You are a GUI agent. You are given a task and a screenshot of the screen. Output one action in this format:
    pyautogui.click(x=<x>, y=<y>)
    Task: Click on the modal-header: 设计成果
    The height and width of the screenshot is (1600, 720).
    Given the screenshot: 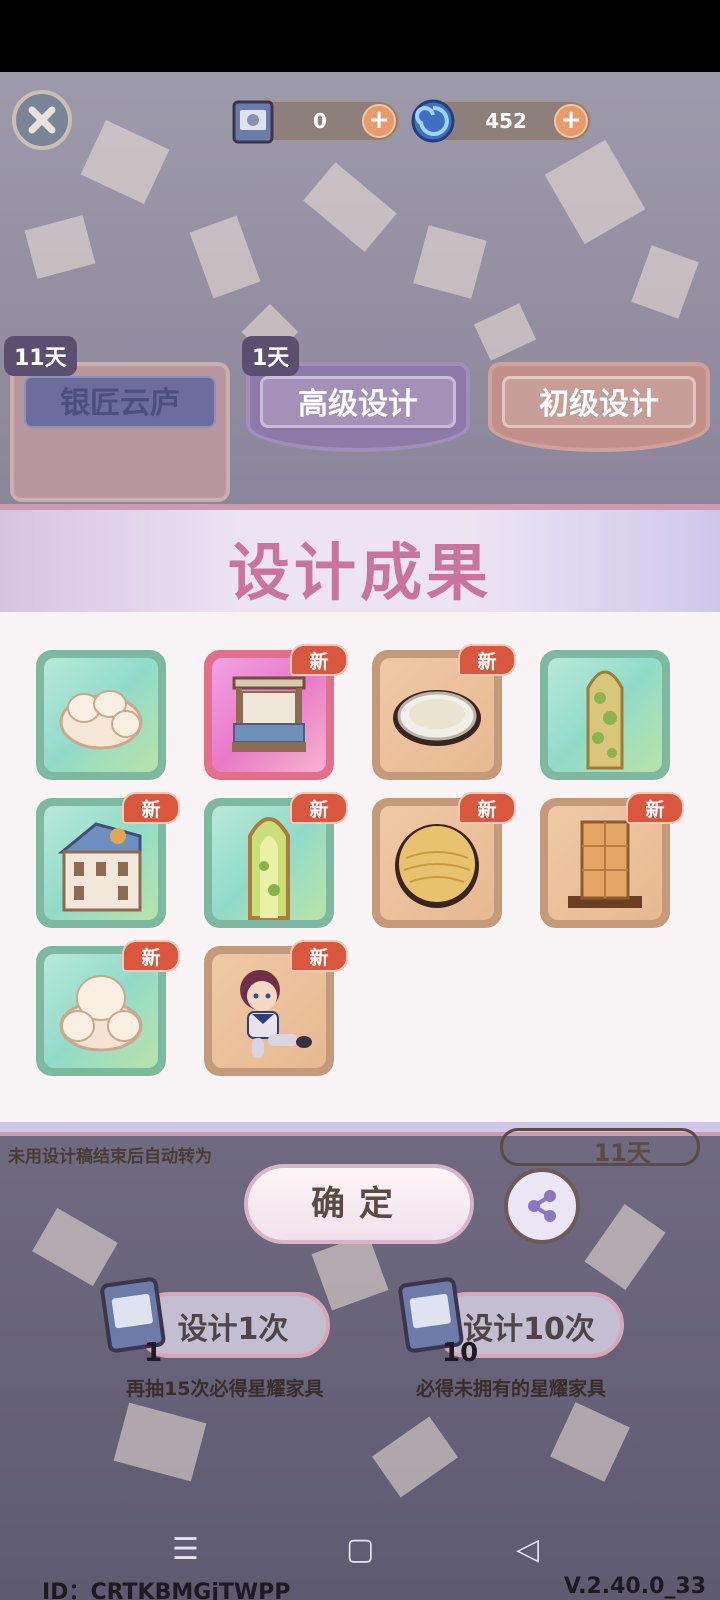 What is the action you would take?
    pyautogui.click(x=360, y=558)
    